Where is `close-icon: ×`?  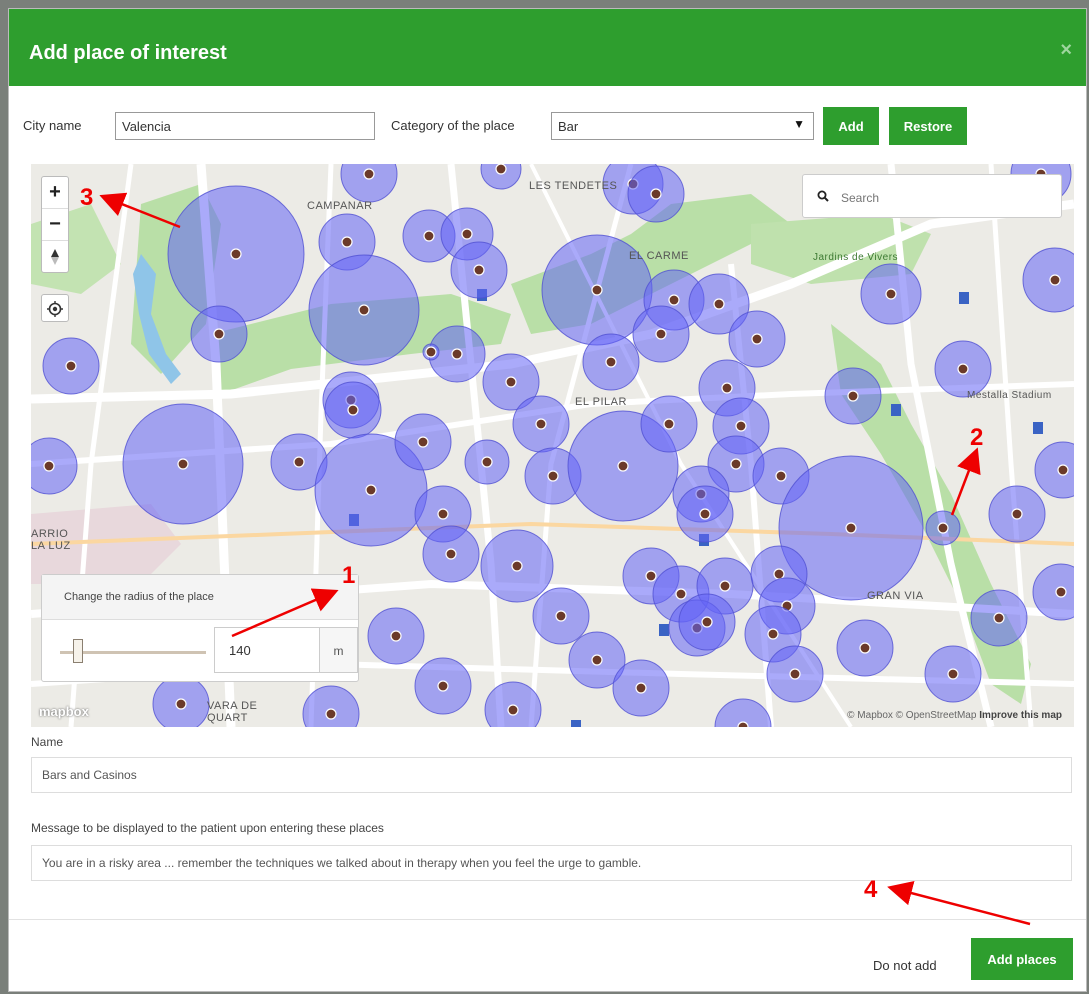 close-icon: × is located at coordinates (1066, 50).